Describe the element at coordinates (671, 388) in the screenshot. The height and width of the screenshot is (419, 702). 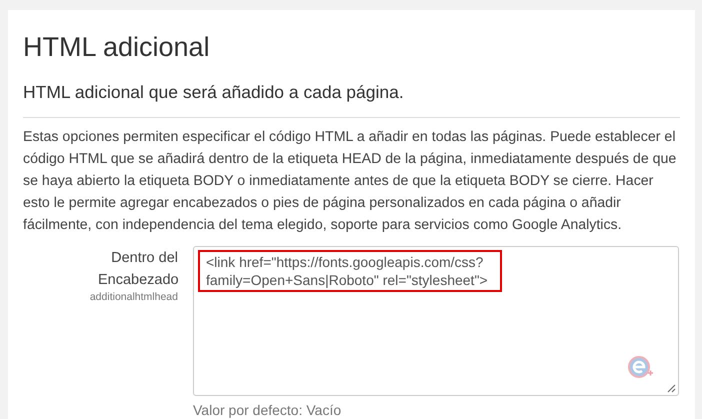
I see `resize-grip-icon` at that location.